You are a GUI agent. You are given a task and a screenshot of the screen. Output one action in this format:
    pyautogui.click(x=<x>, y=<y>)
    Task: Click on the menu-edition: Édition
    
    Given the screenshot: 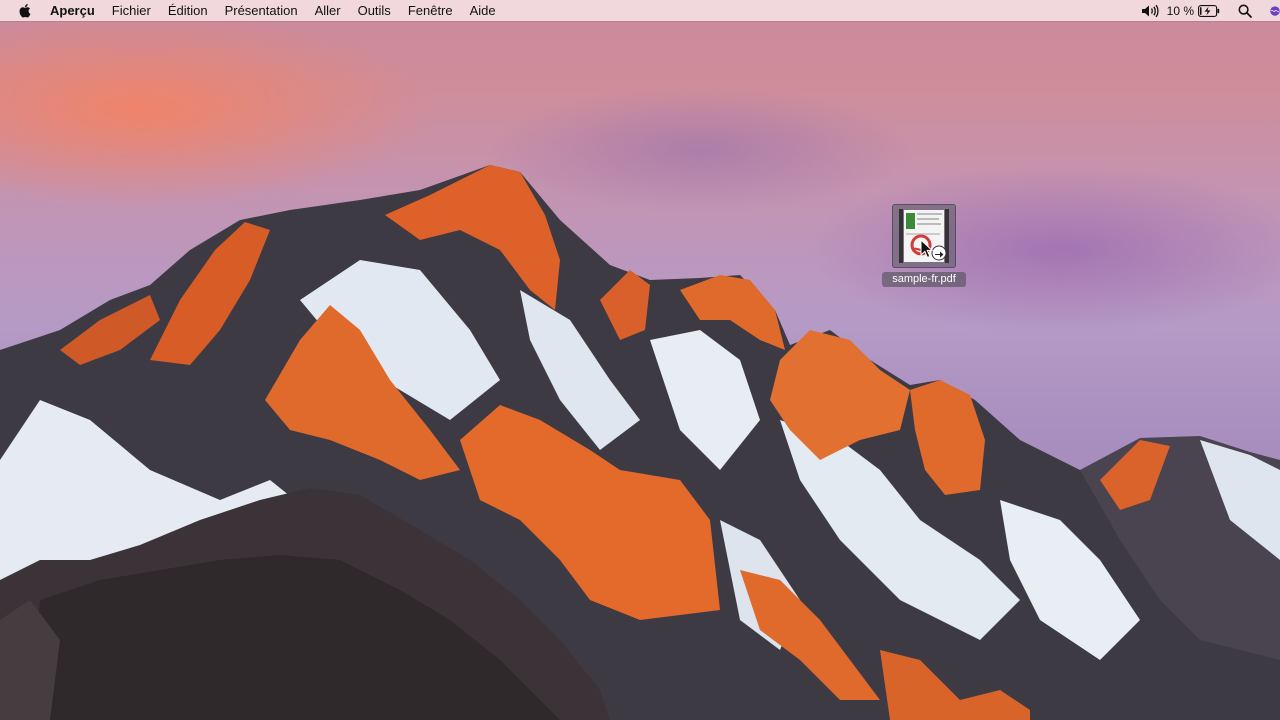 What is the action you would take?
    pyautogui.click(x=188, y=10)
    